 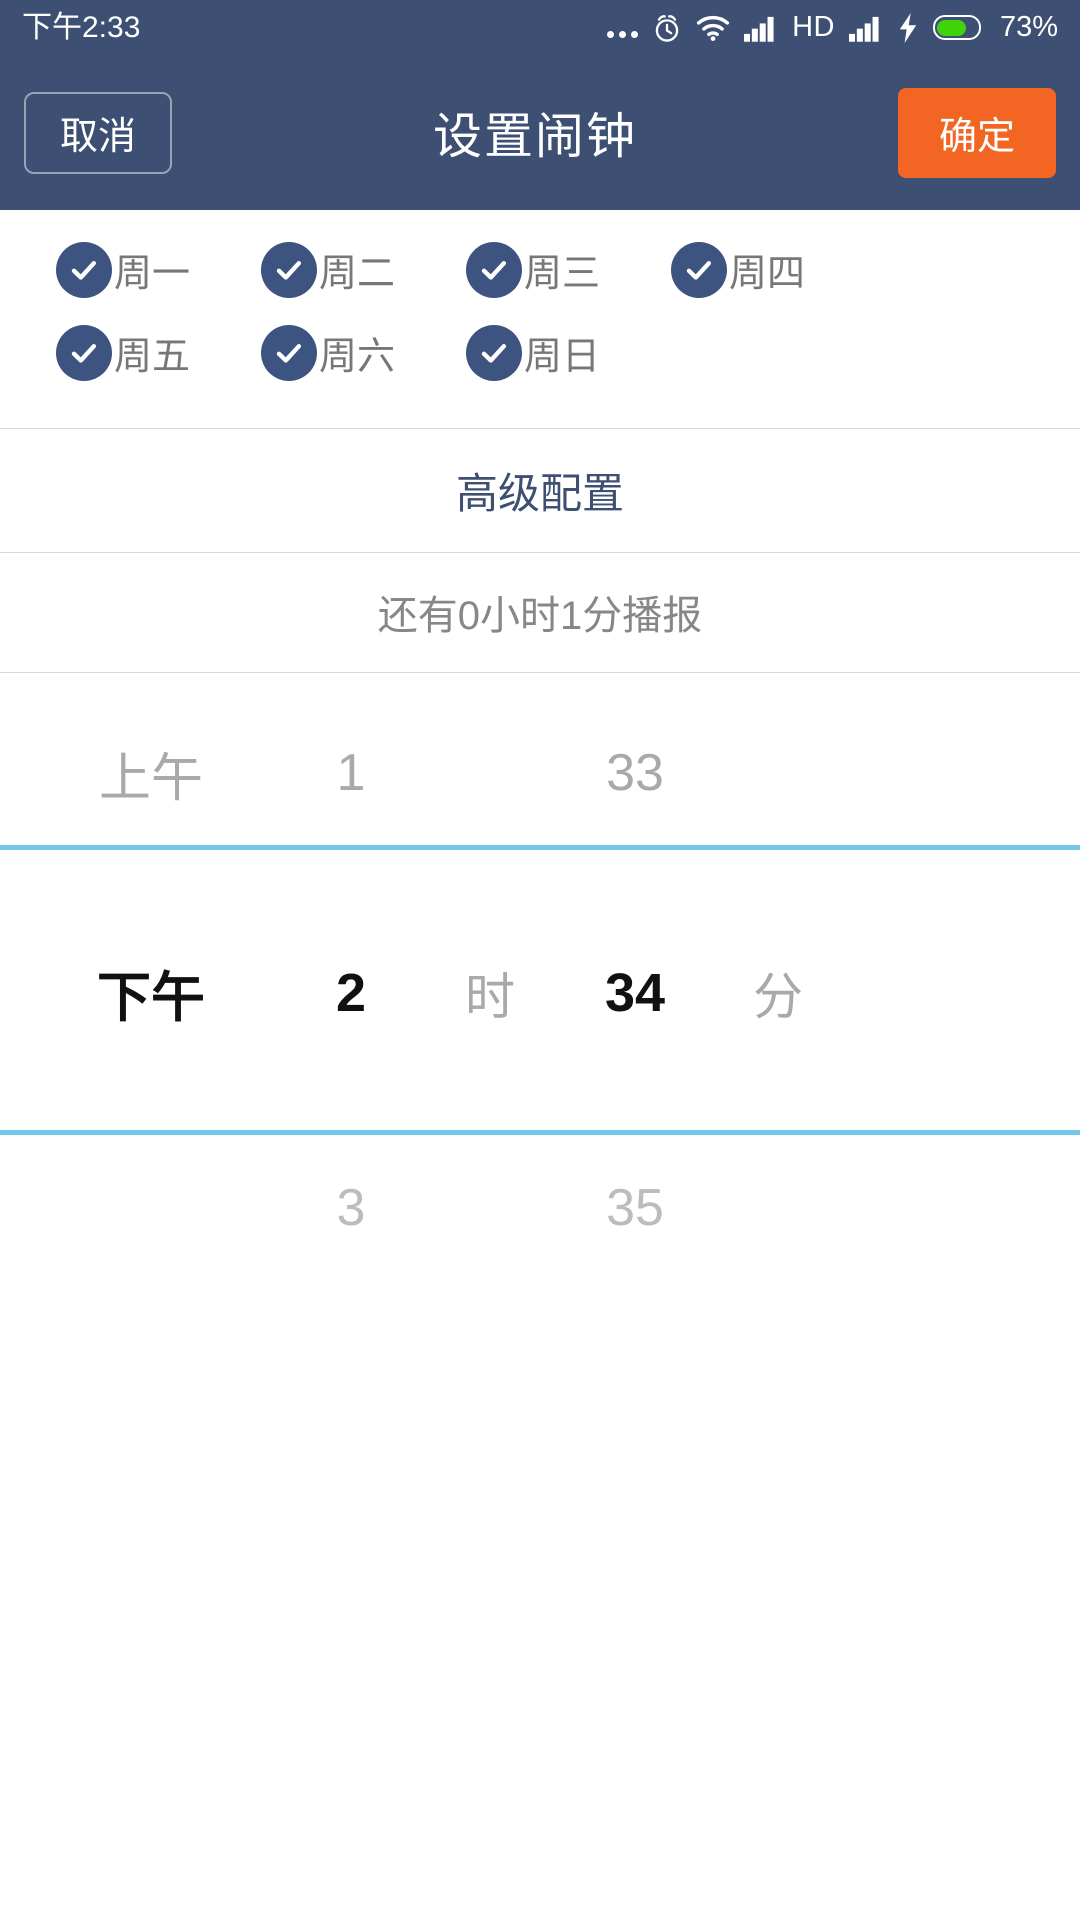 What do you see at coordinates (540, 992) in the screenshot?
I see `picker-row-selected: 下午 2 时 34 分` at bounding box center [540, 992].